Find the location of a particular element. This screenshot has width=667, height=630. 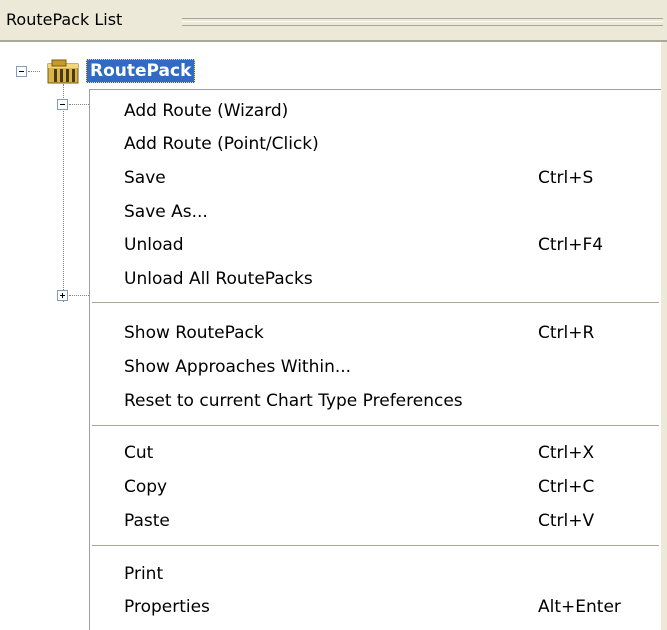

header-grip is located at coordinates (422, 22).